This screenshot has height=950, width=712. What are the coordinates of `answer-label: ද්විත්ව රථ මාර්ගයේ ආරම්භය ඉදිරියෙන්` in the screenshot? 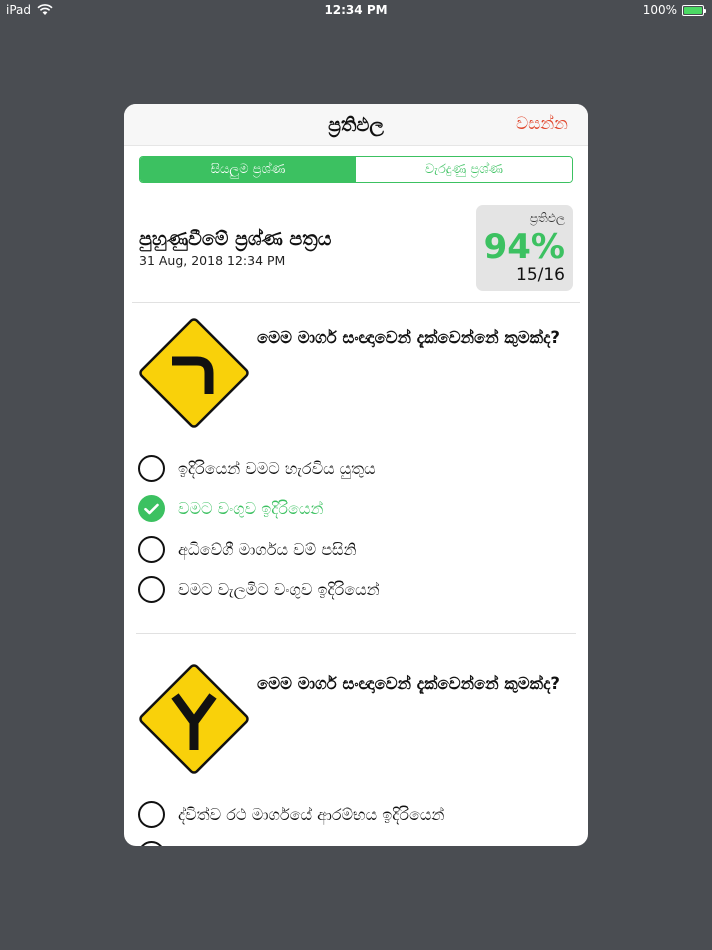 It's located at (311, 814).